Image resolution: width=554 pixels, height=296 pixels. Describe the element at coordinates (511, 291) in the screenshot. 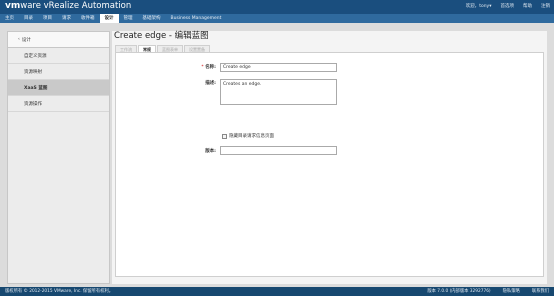

I see `privacy-link: 隐私策略` at that location.